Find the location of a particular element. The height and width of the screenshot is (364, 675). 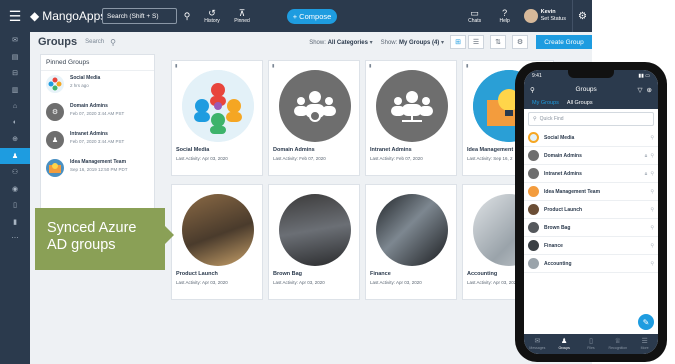

tab-all-groups: All Groups is located at coordinates (580, 103).